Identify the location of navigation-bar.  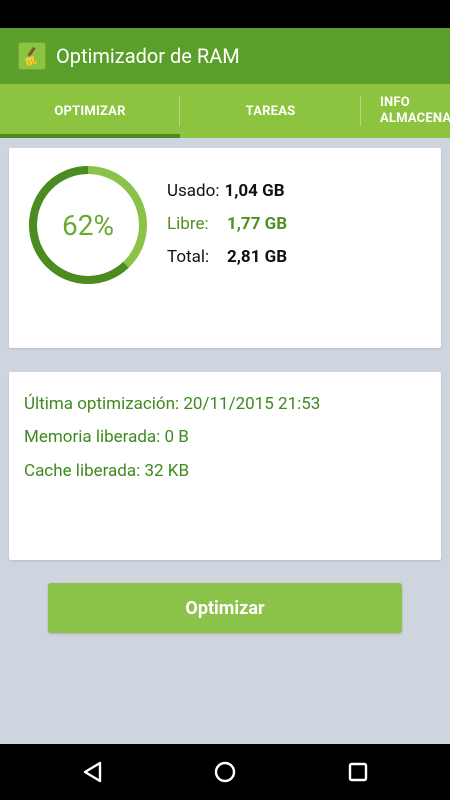
(225, 772).